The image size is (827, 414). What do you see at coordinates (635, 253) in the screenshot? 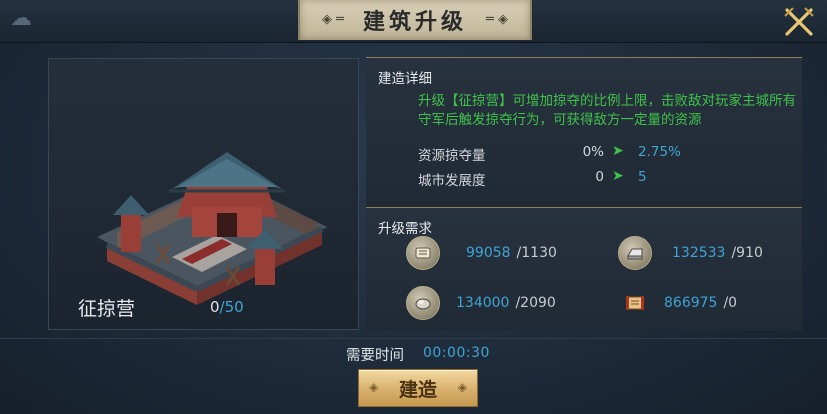
I see `iron-ingot-icon` at bounding box center [635, 253].